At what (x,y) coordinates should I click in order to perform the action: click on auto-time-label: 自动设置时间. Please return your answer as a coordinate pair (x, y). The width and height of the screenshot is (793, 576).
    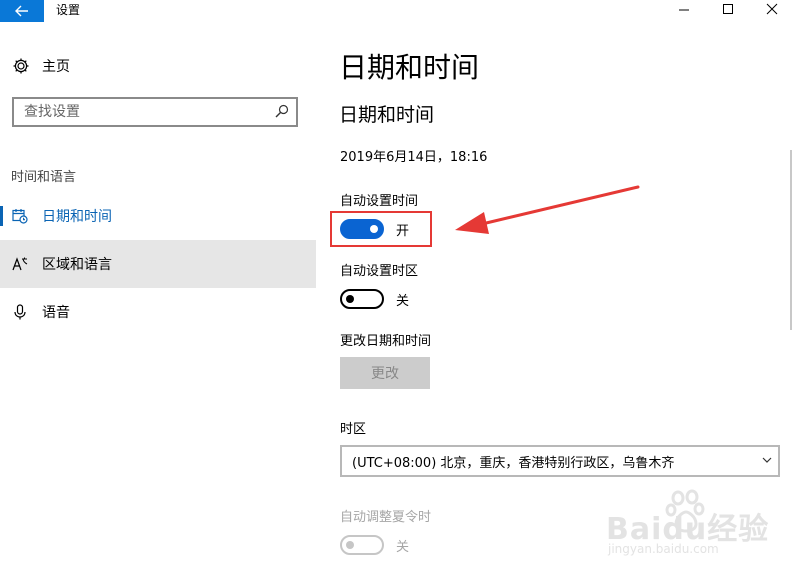
    Looking at the image, I should click on (379, 201).